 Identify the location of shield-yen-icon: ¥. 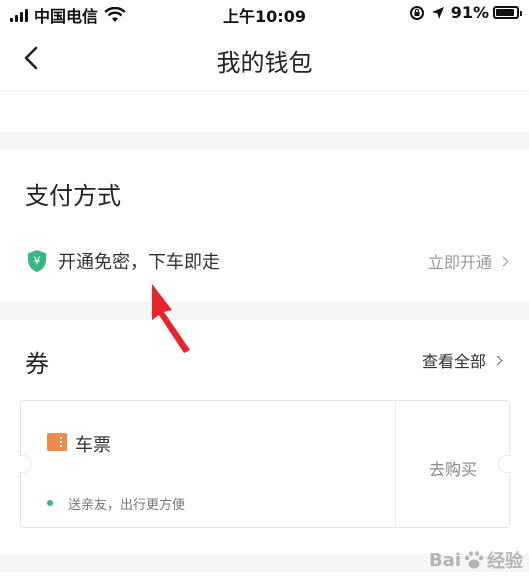
(37, 261).